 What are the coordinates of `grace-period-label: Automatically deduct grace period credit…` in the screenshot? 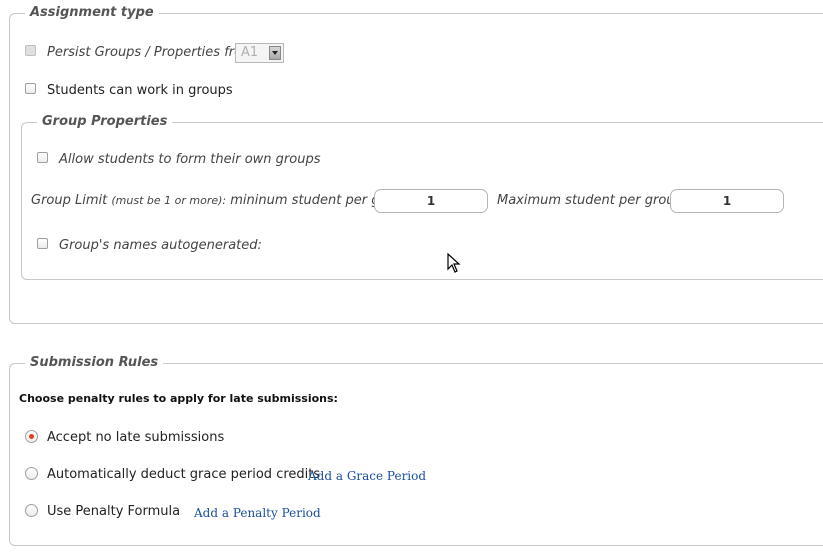 It's located at (184, 474).